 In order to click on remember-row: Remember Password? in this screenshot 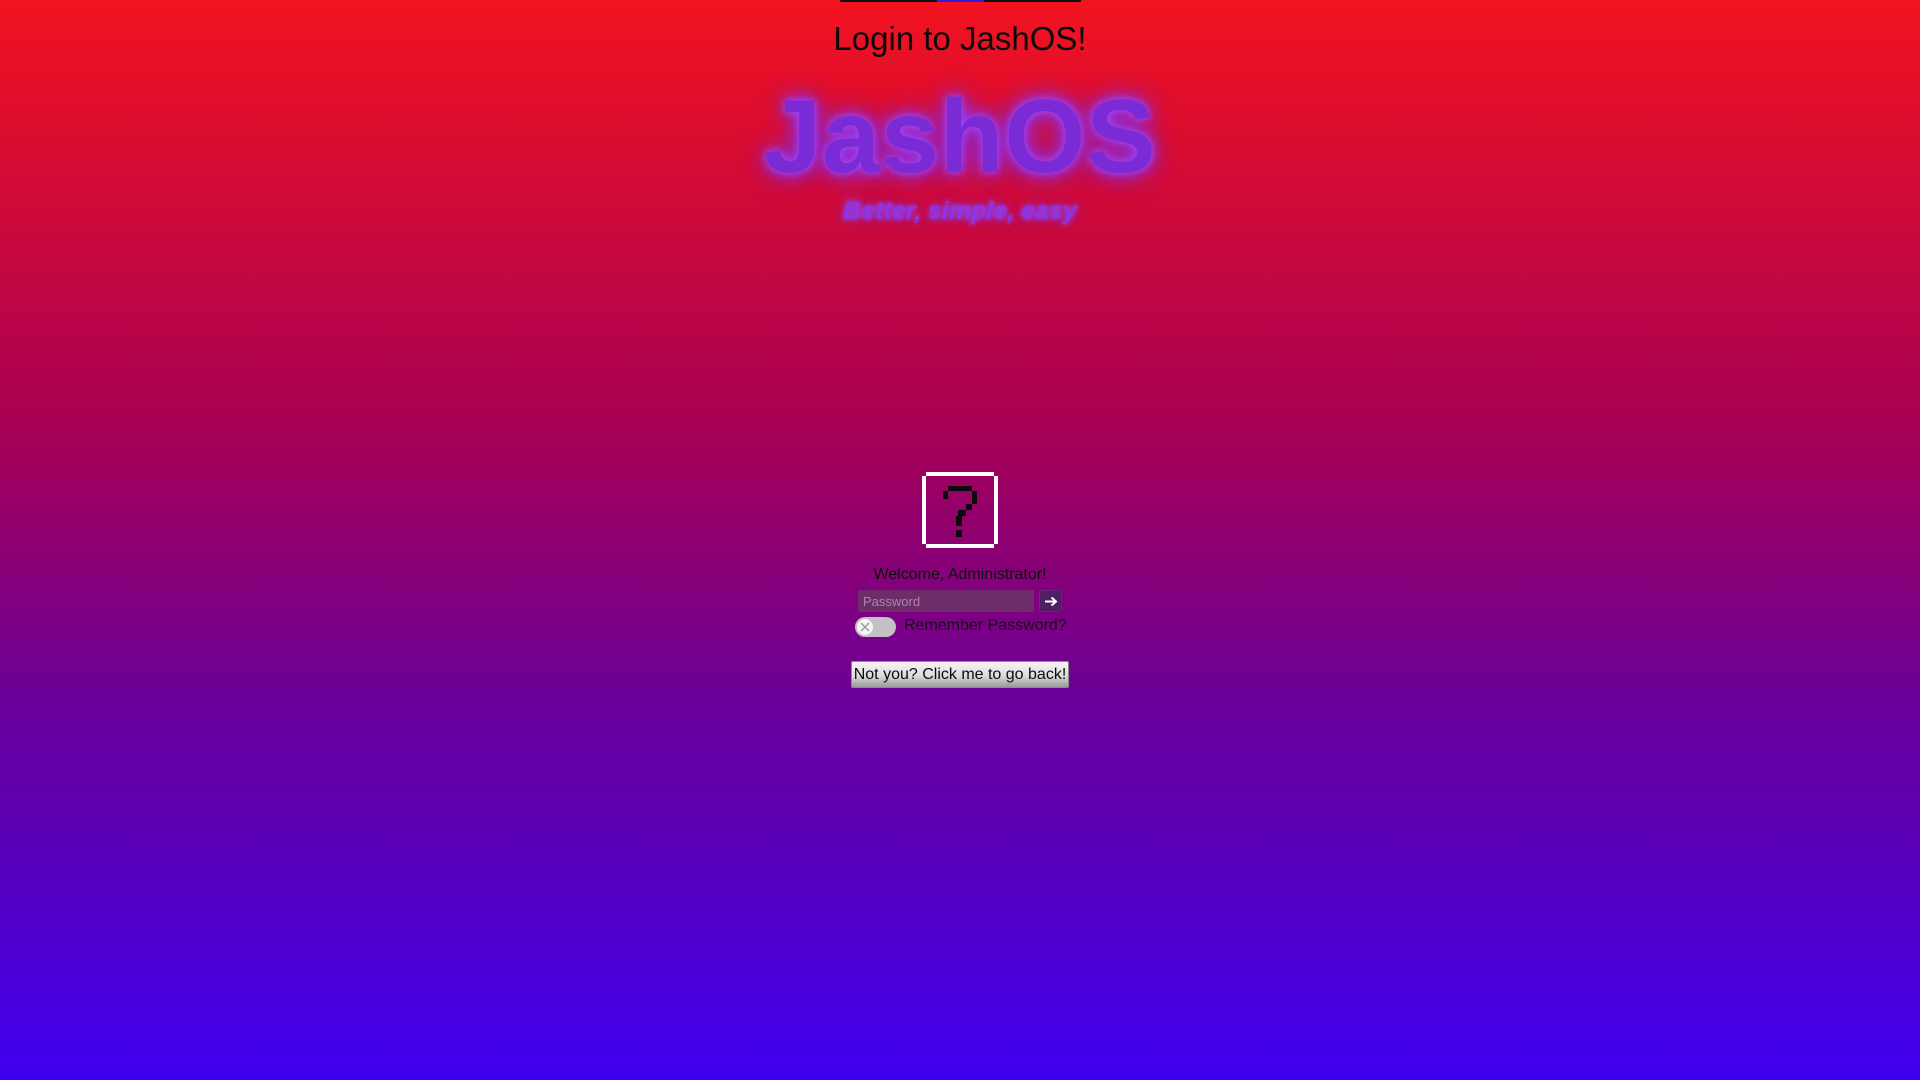, I will do `click(961, 626)`.